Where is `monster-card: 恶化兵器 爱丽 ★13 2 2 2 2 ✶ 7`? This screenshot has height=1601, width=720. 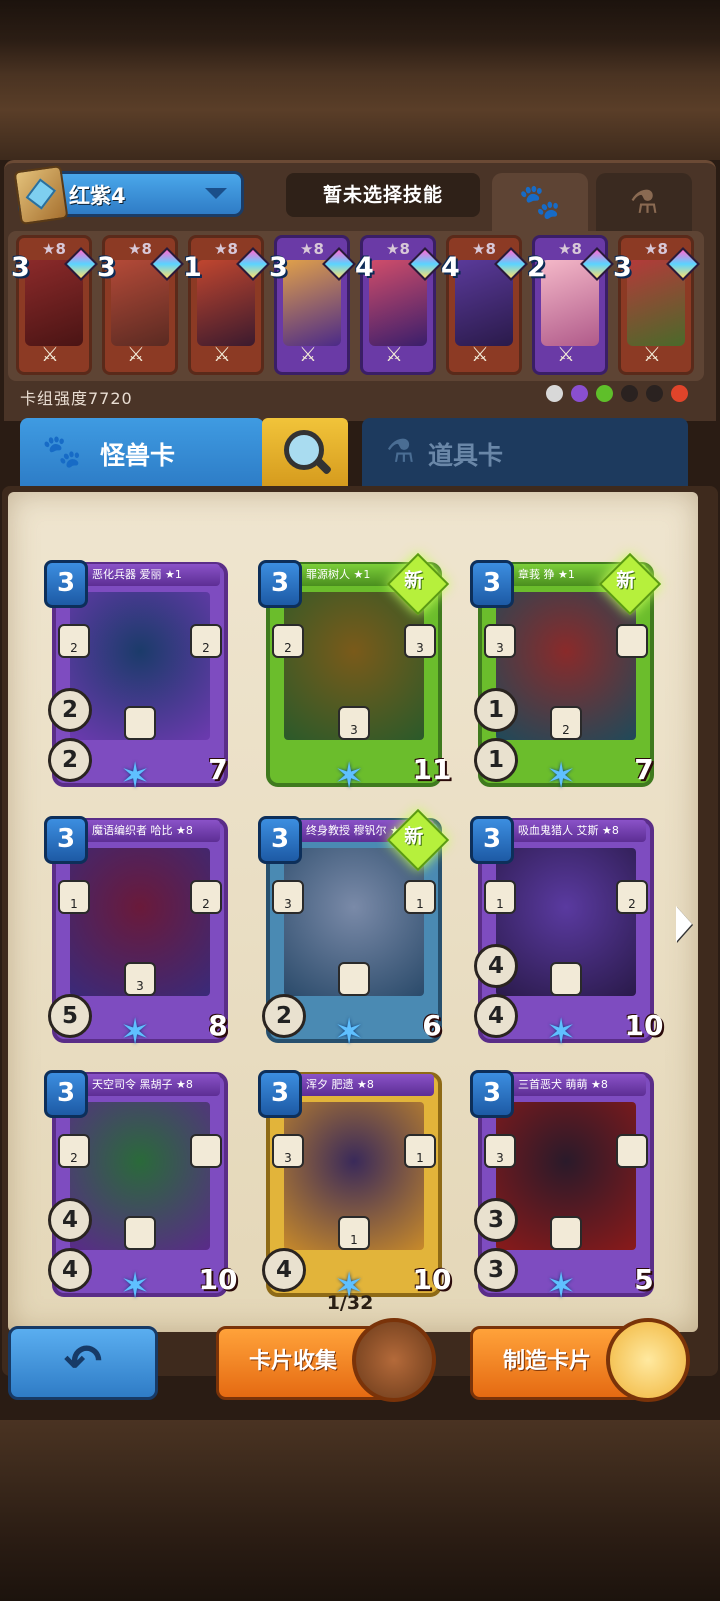
monster-card: 恶化兵器 爱丽 ★13 2 2 2 2 ✶ 7 is located at coordinates (142, 678).